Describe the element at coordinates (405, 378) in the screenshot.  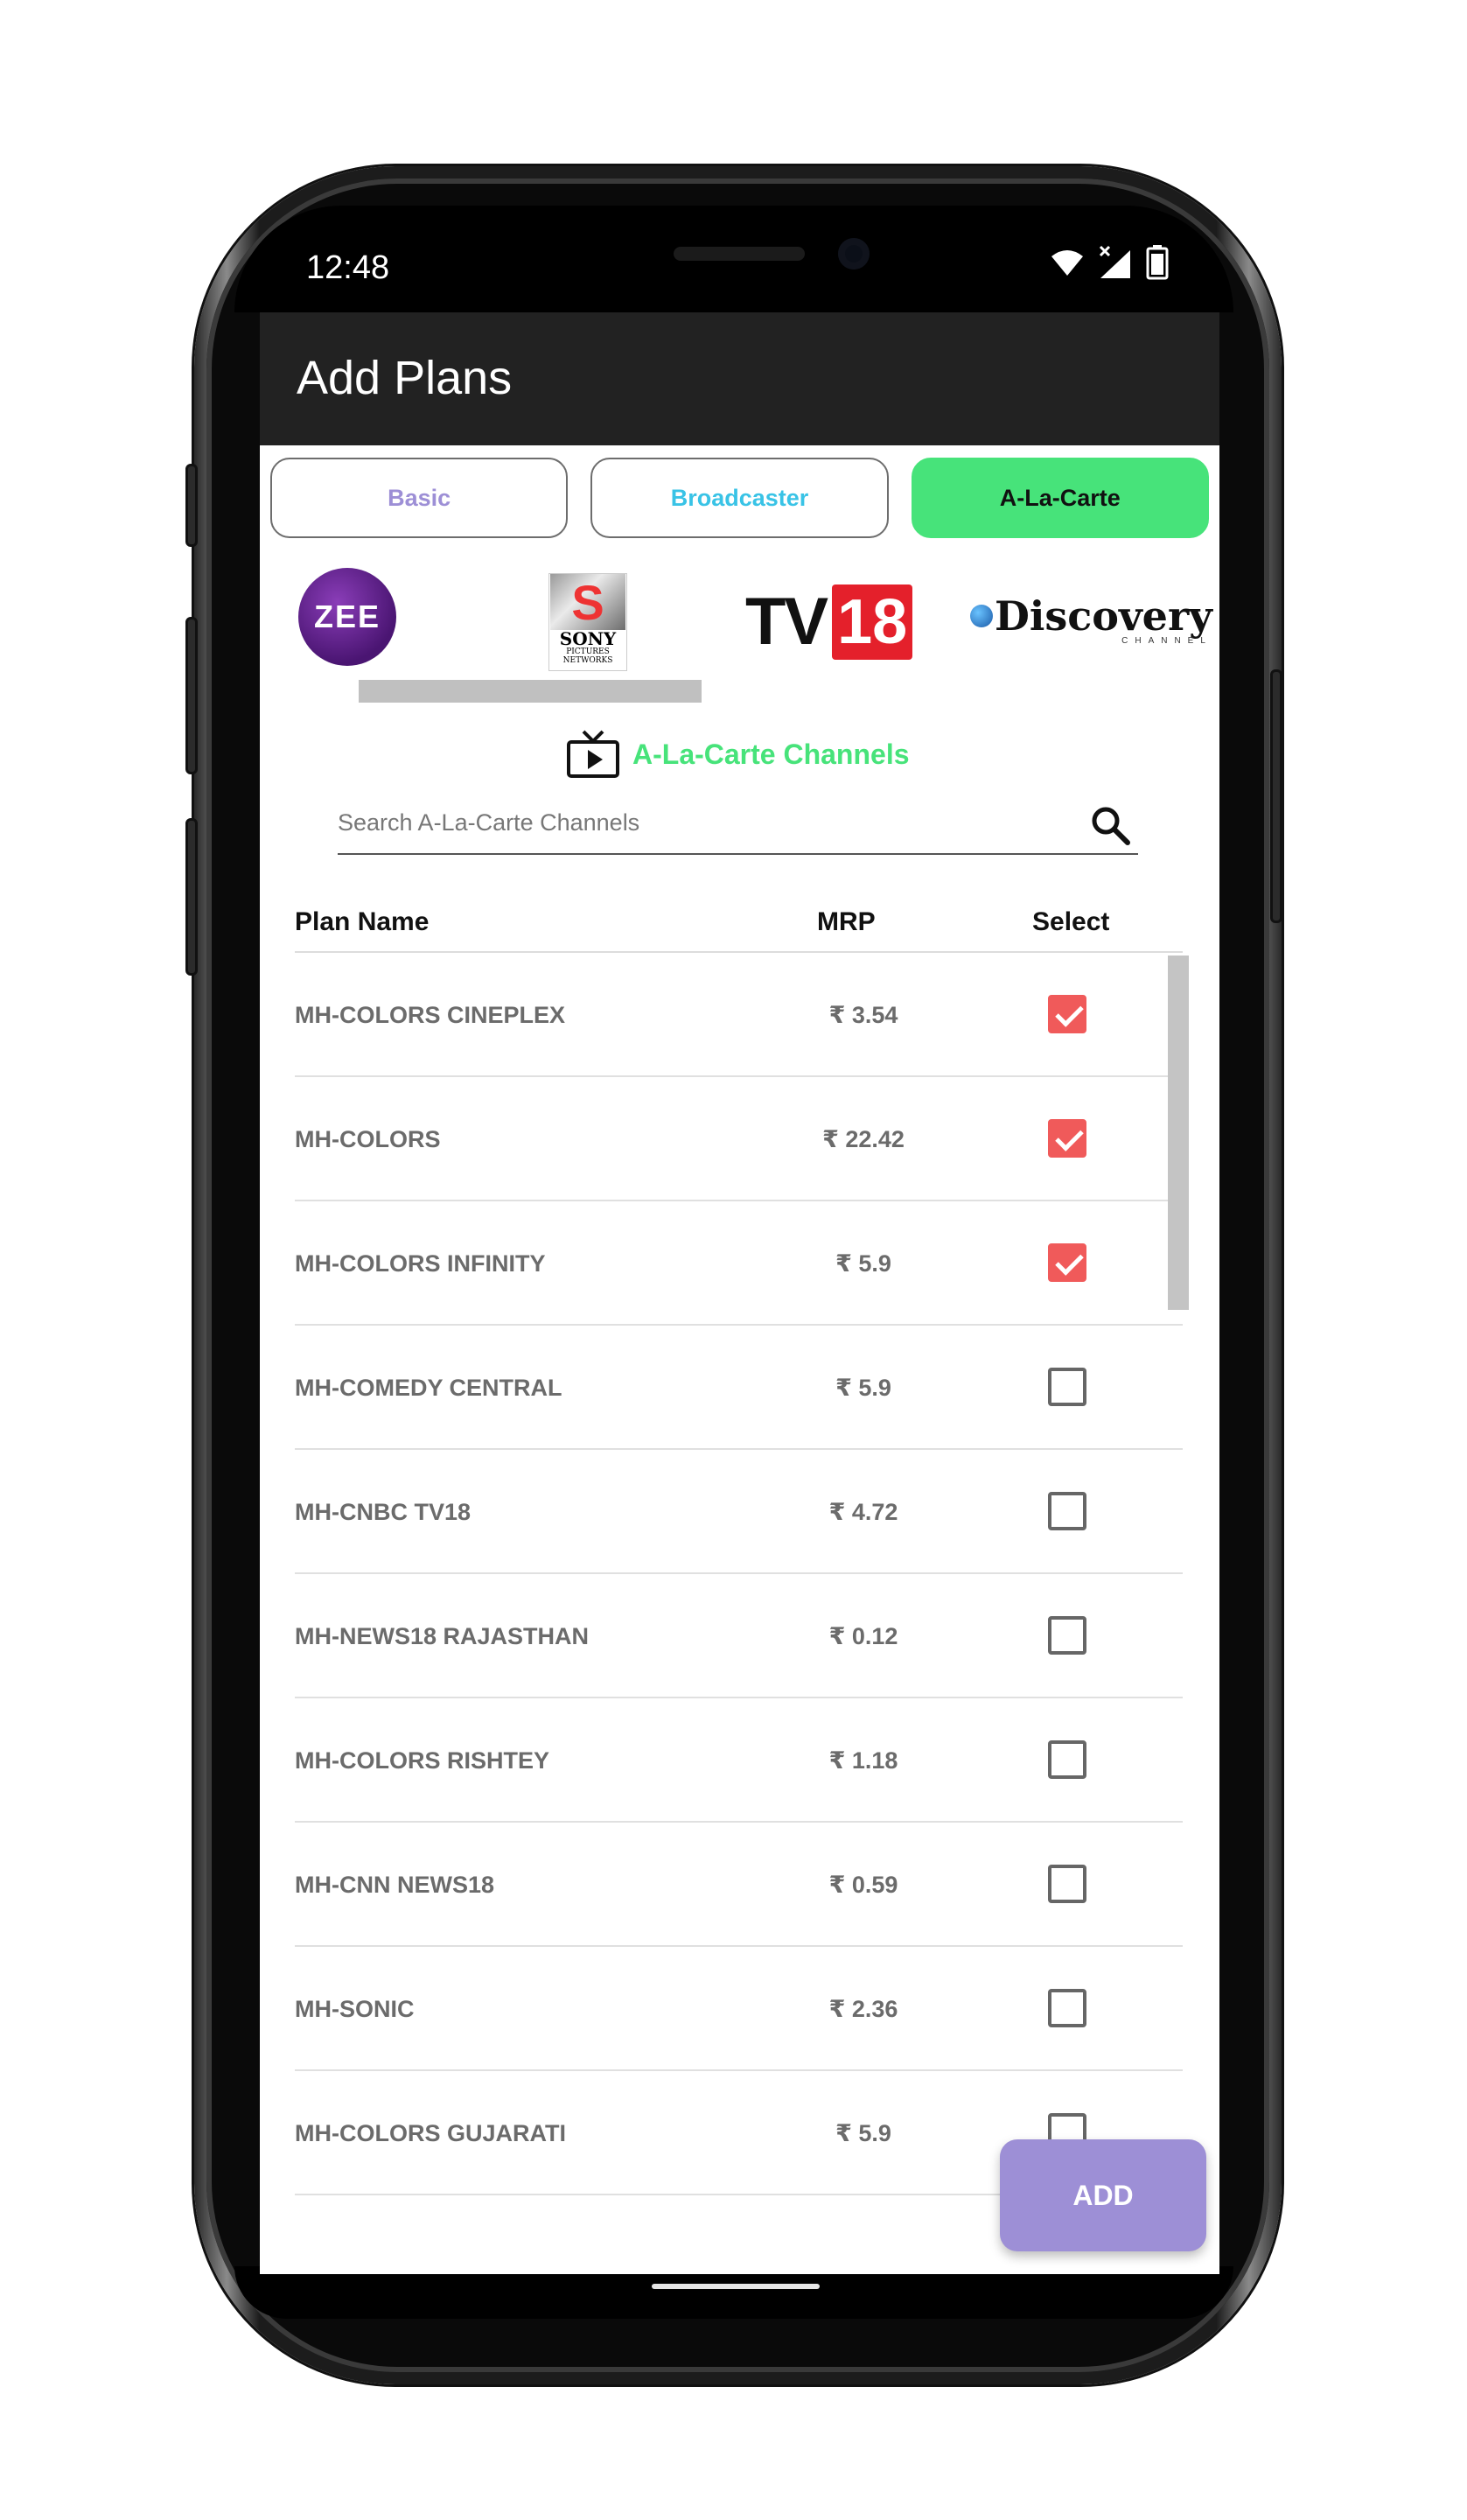
I see `page-title: Add Plans` at that location.